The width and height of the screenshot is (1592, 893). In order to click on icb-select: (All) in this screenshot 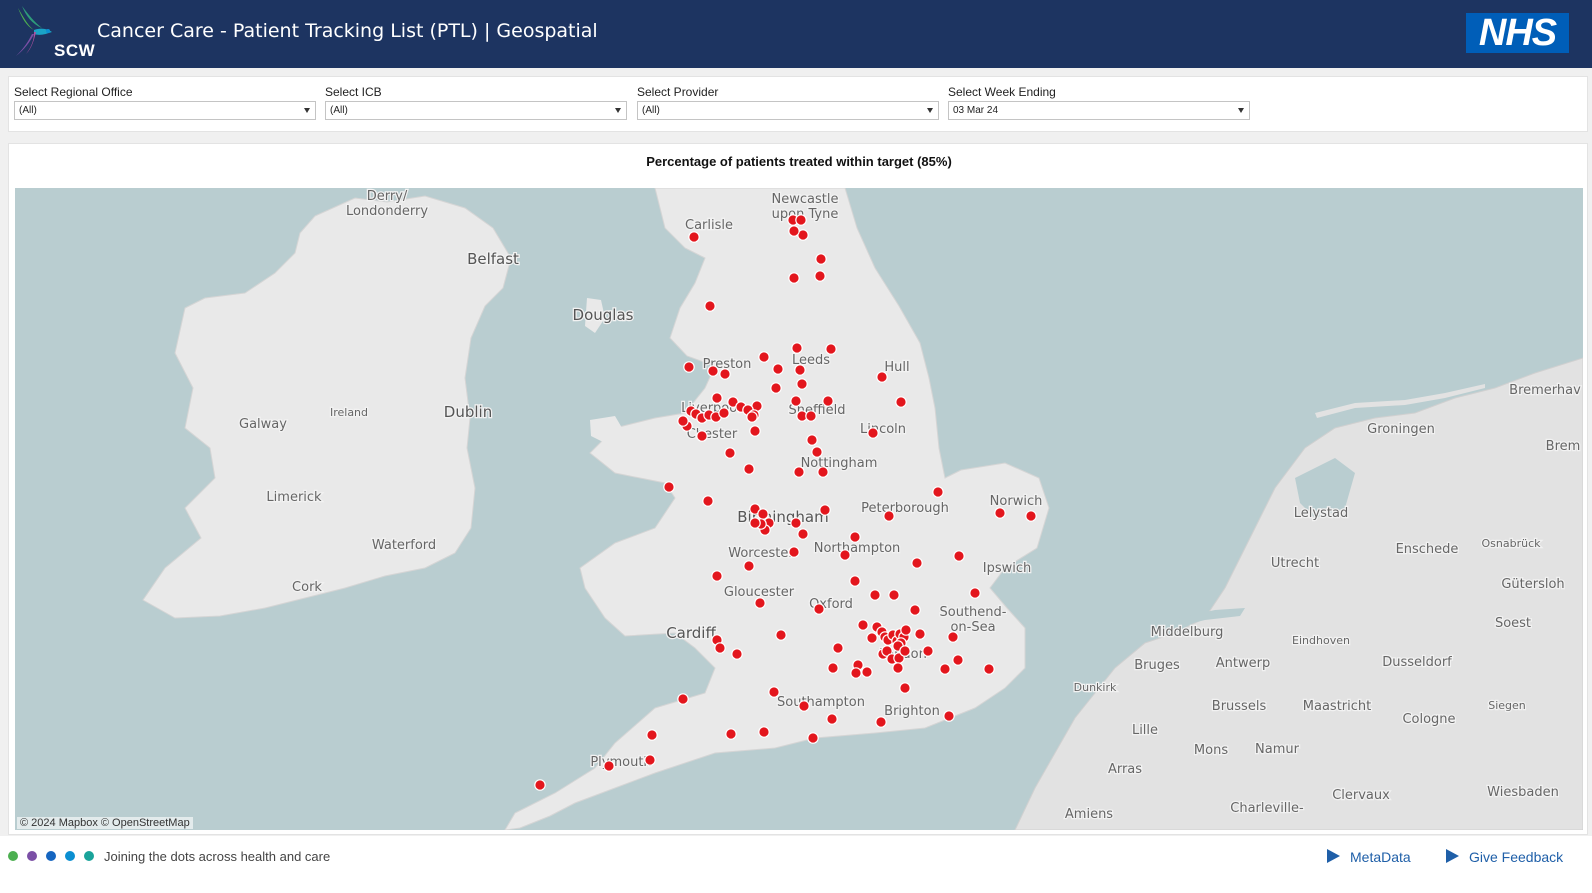, I will do `click(476, 110)`.